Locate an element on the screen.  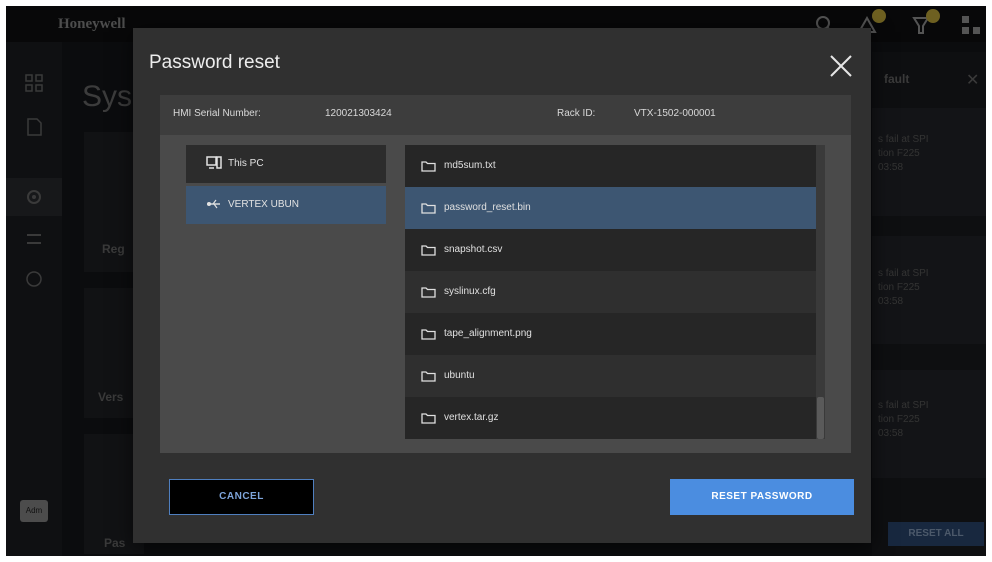
computer-icon is located at coordinates (214, 163).